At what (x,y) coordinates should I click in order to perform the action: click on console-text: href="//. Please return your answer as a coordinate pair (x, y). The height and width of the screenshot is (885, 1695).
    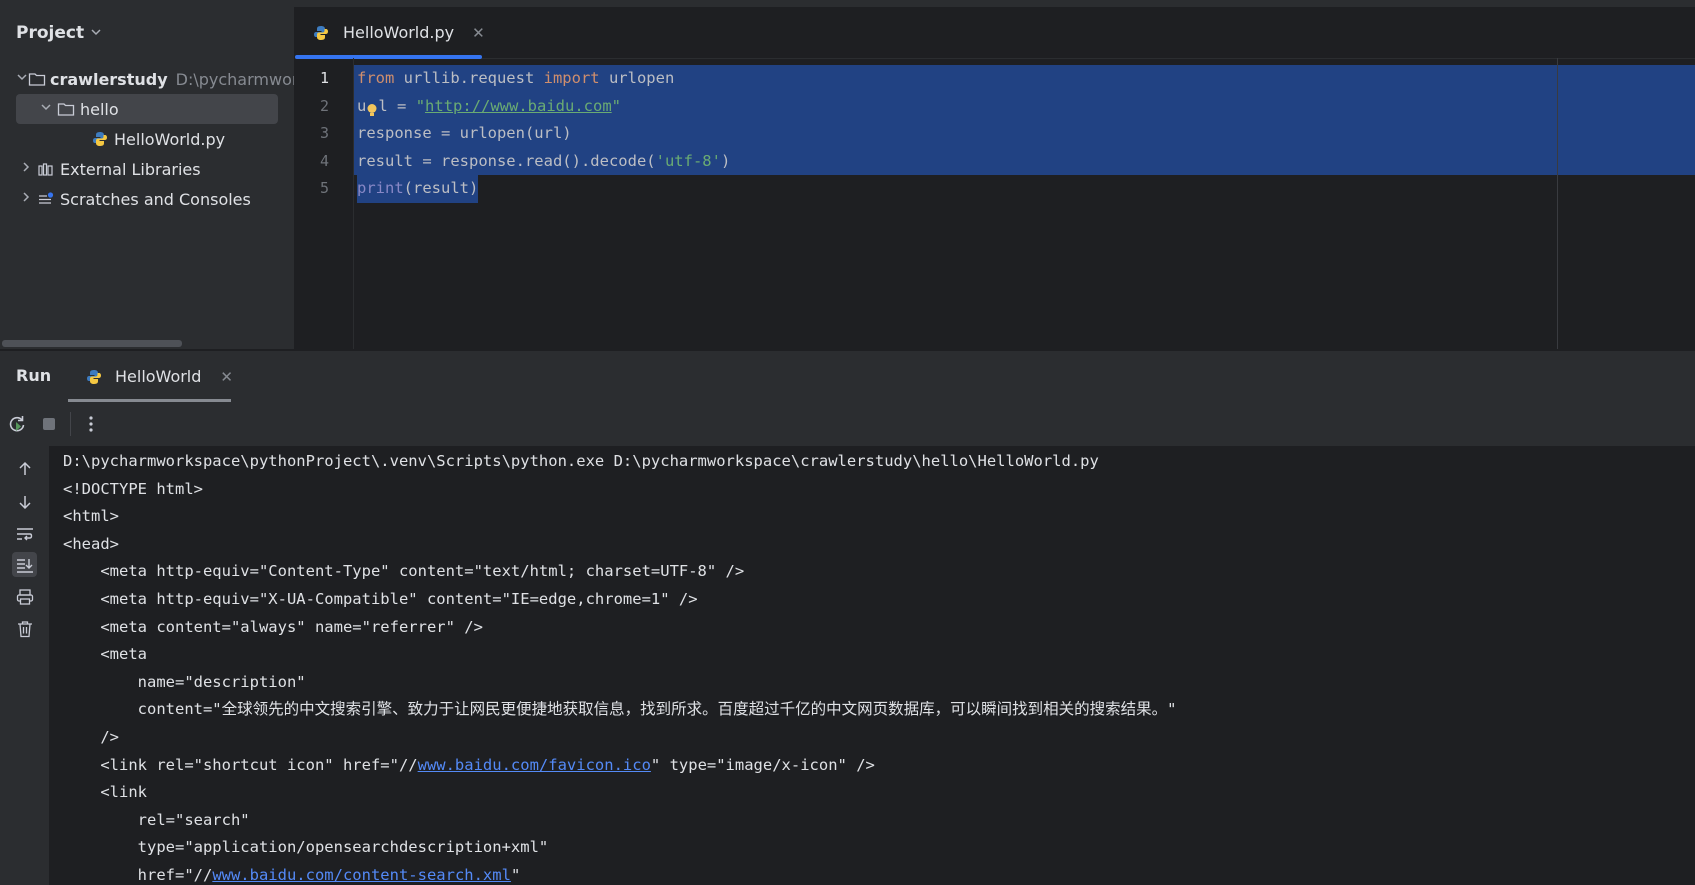
    Looking at the image, I should click on (138, 874).